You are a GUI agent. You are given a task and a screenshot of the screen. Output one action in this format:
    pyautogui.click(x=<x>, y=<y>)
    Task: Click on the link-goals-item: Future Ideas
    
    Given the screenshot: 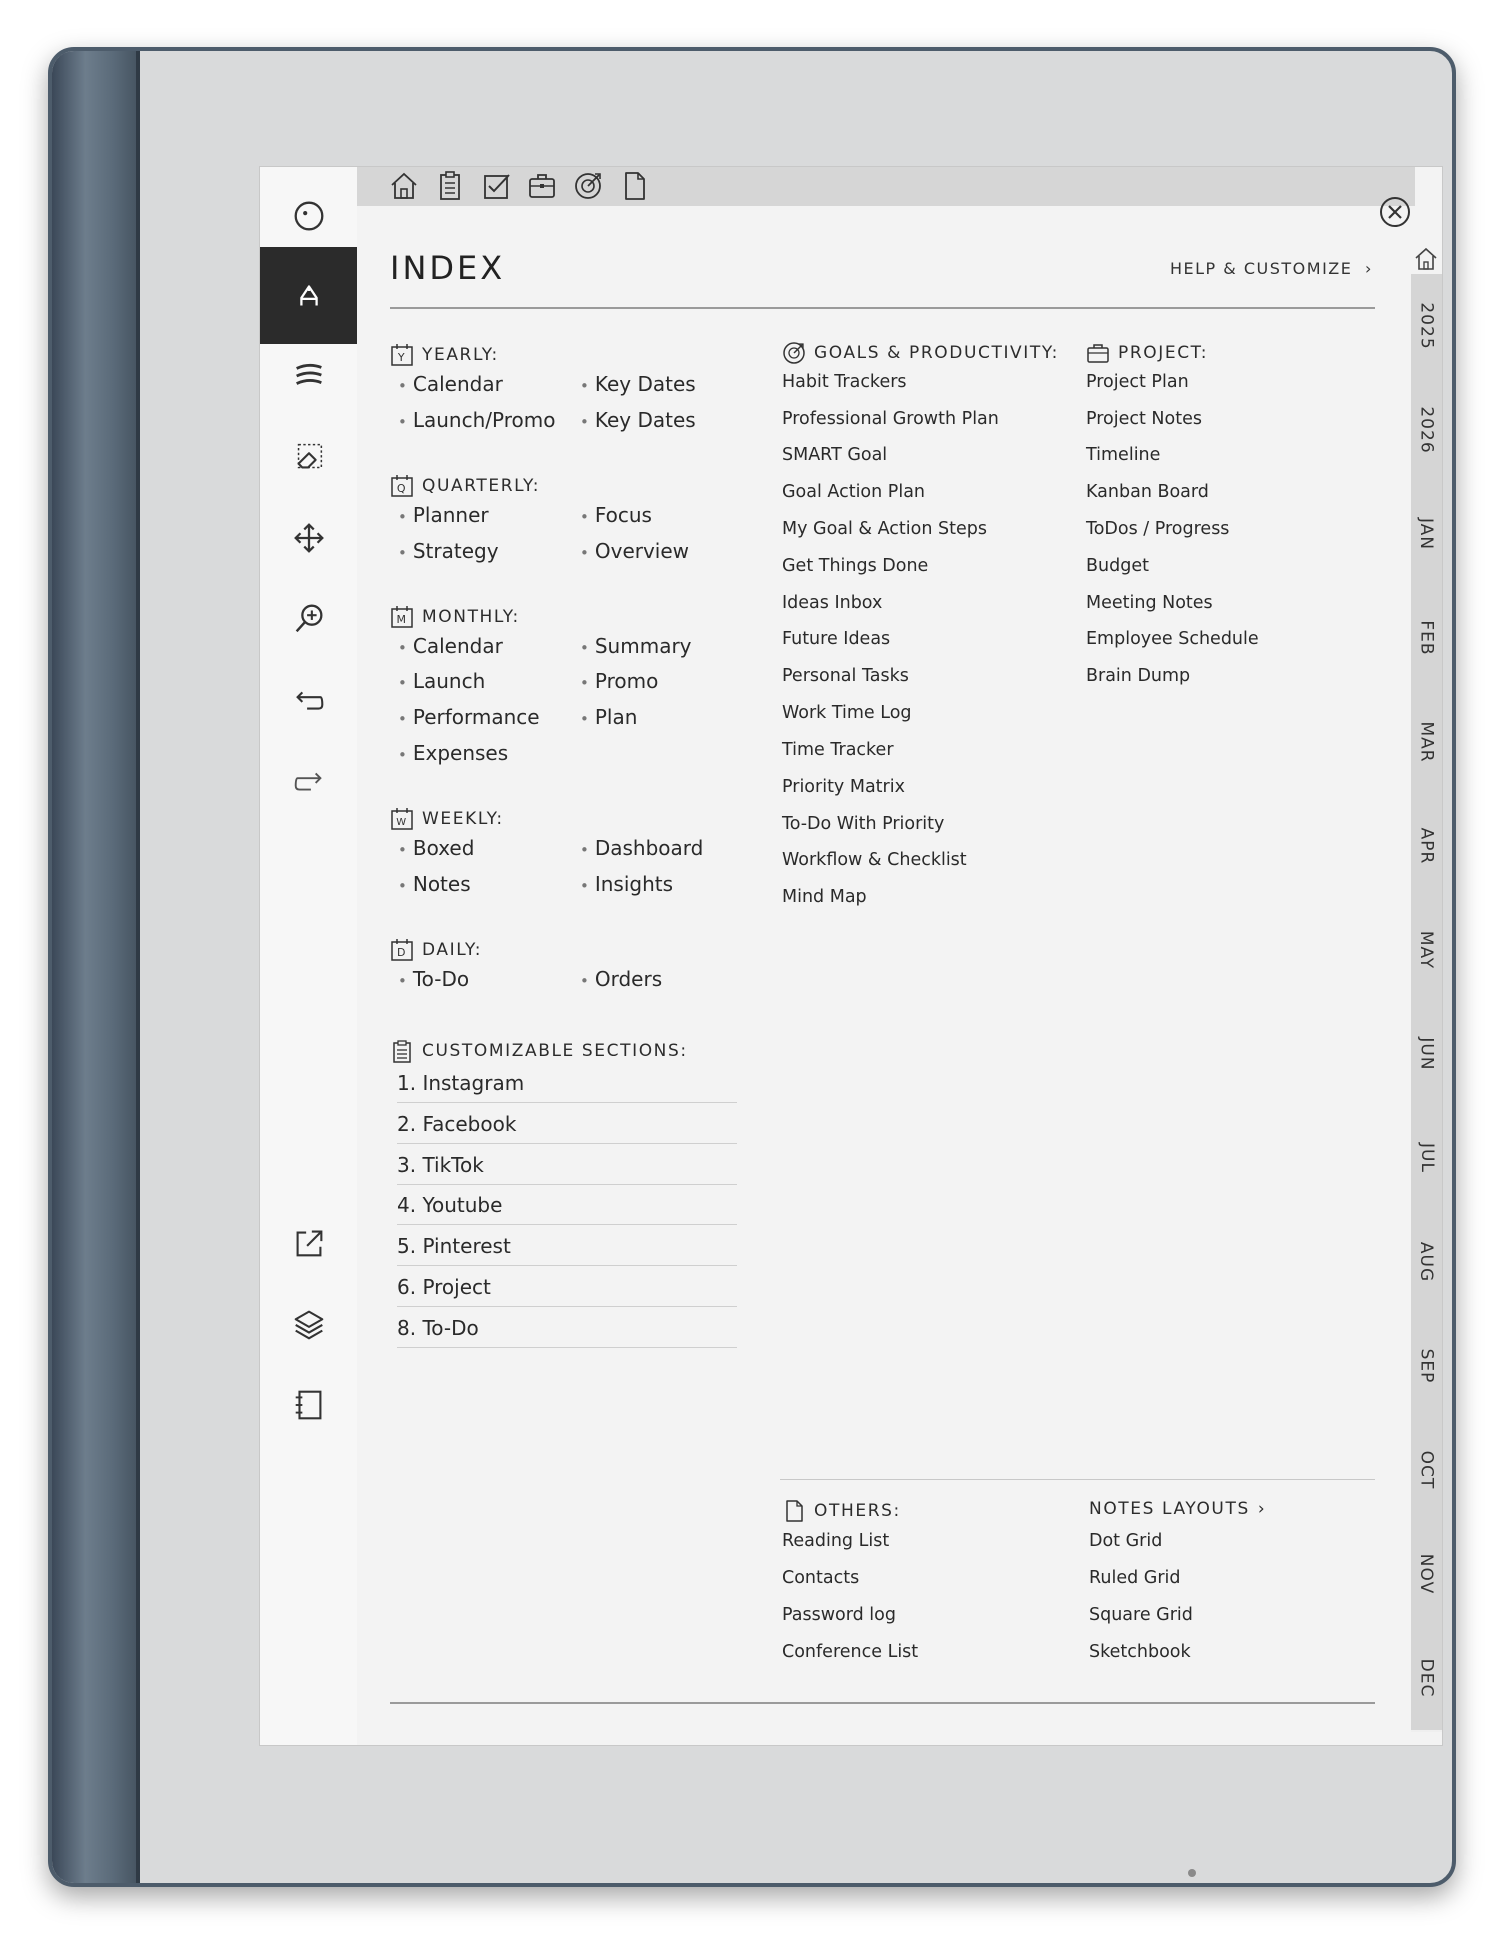 What is the action you would take?
    pyautogui.click(x=836, y=639)
    